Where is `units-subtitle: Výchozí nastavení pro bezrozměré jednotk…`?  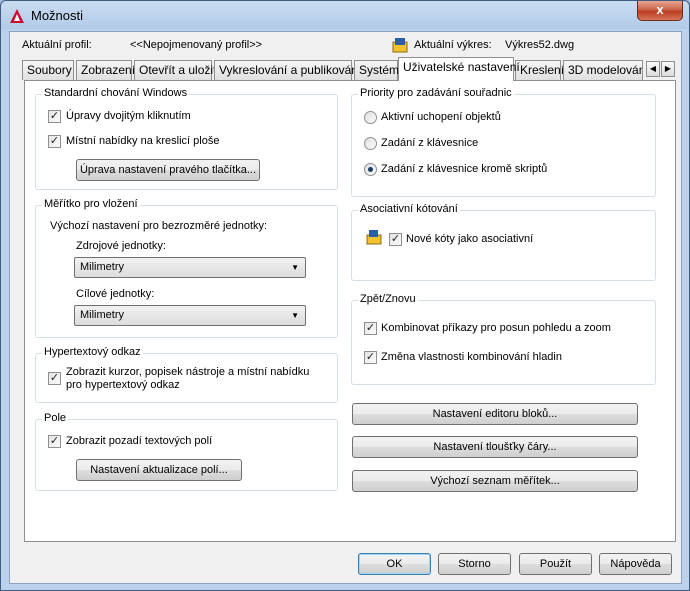 units-subtitle: Výchozí nastavení pro bezrozměré jednotk… is located at coordinates (159, 226).